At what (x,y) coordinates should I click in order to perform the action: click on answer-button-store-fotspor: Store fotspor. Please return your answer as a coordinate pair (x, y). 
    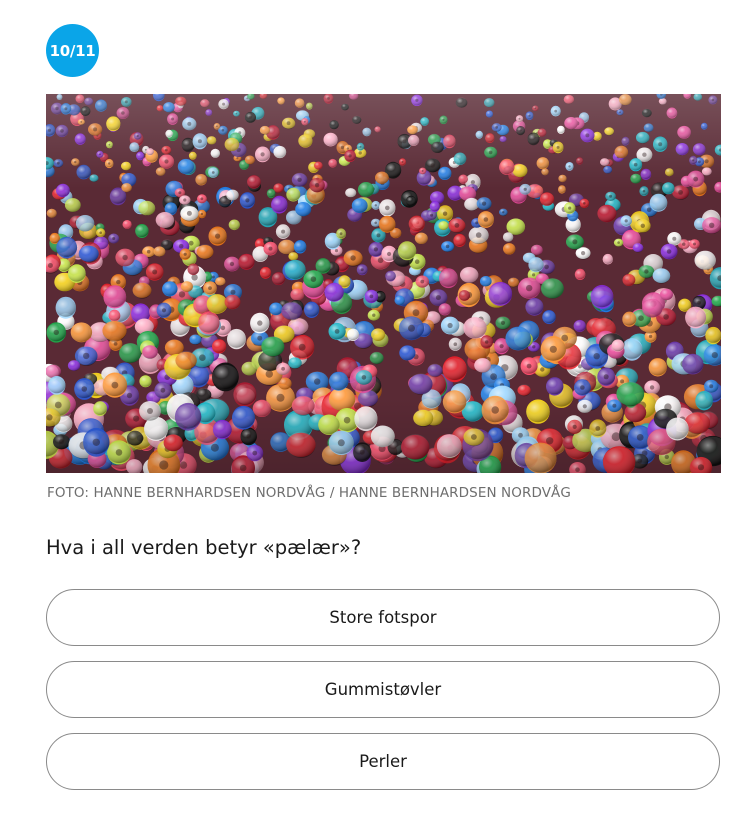
    Looking at the image, I should click on (383, 617).